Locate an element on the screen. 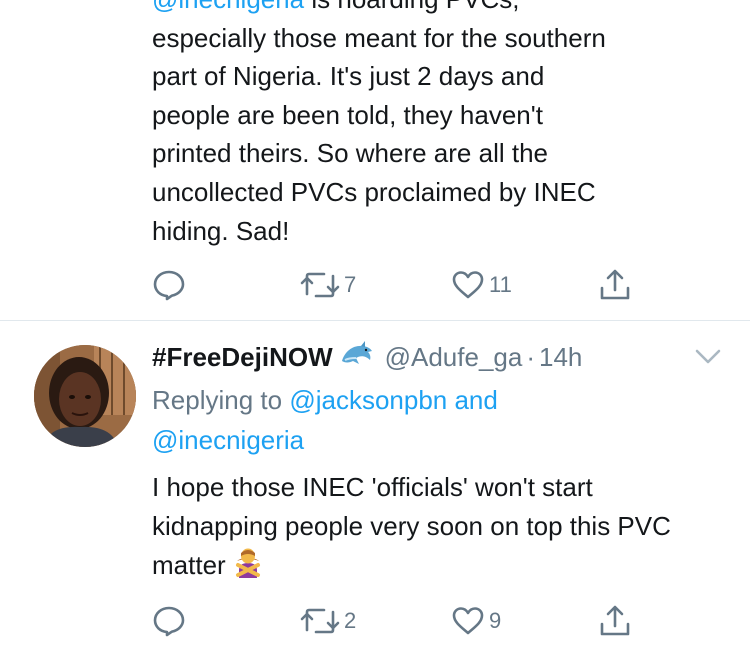 The image size is (750, 663). display-name: #FreeDejiNOW is located at coordinates (242, 357).